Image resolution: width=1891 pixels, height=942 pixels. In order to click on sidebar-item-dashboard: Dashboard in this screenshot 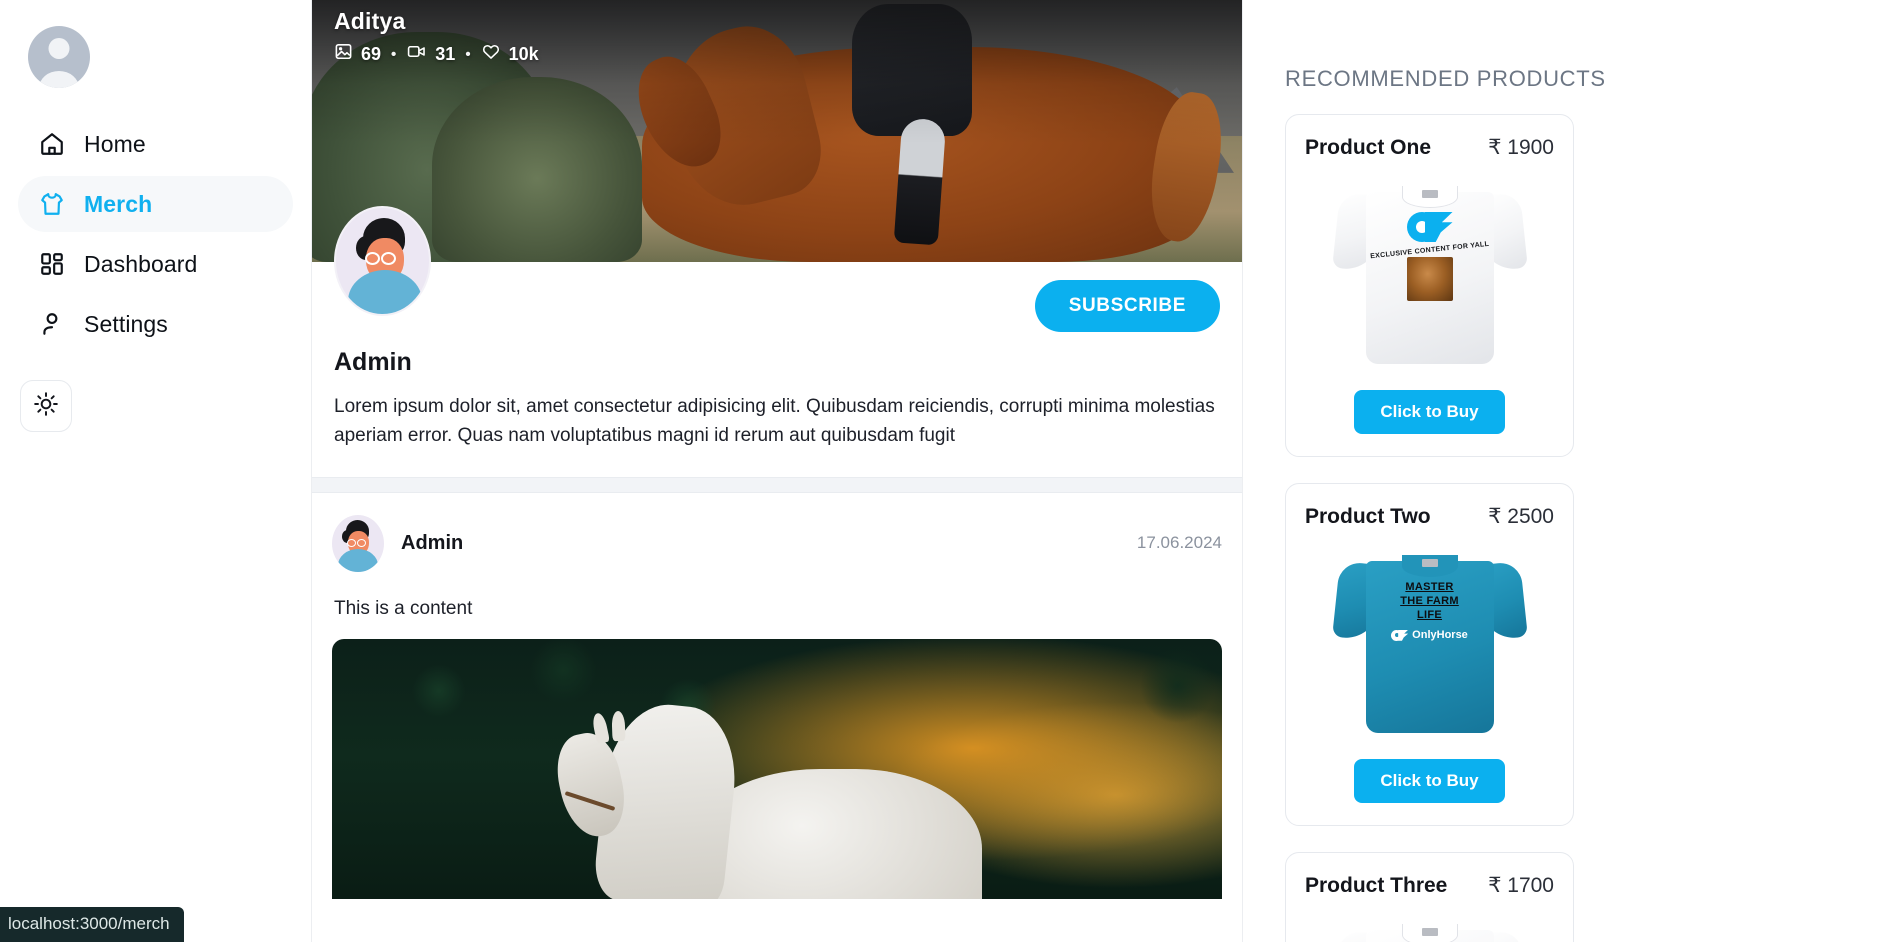, I will do `click(155, 264)`.